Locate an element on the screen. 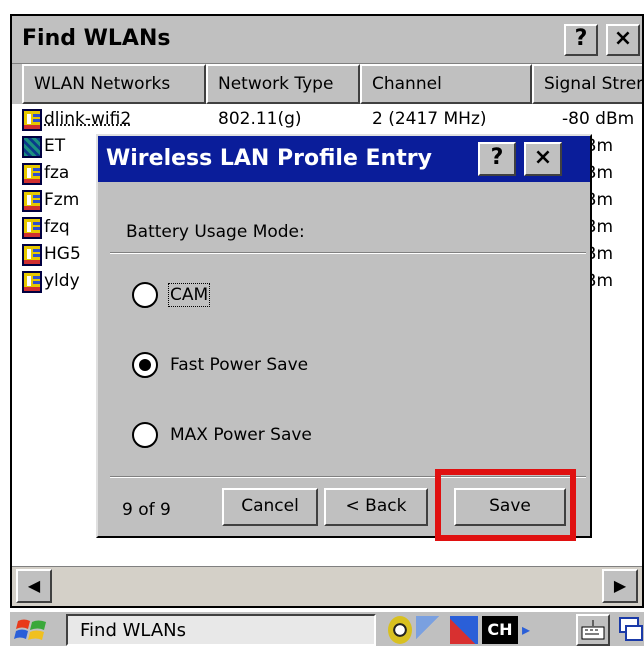  page-indicator: 9 of 9 is located at coordinates (146, 510).